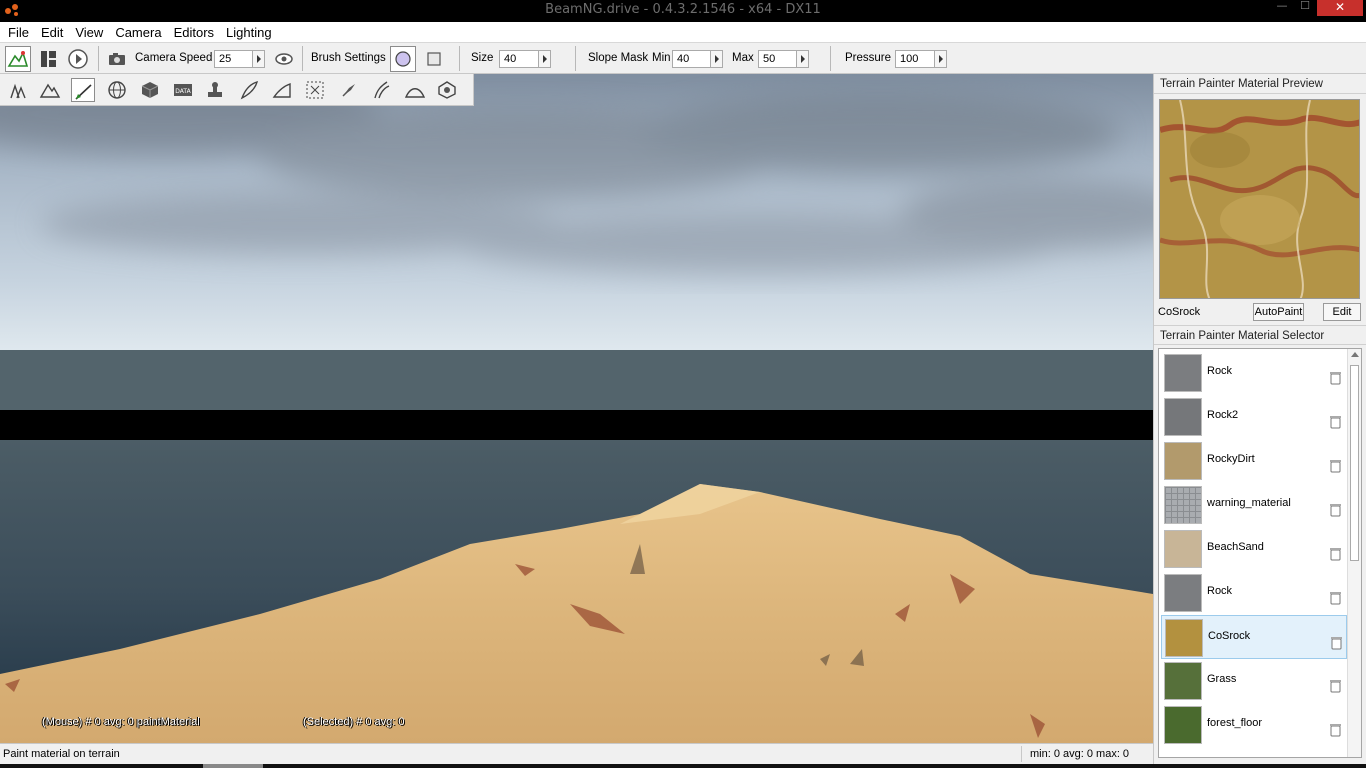 The height and width of the screenshot is (768, 1366). I want to click on scrollbar-thumb, so click(1354, 463).